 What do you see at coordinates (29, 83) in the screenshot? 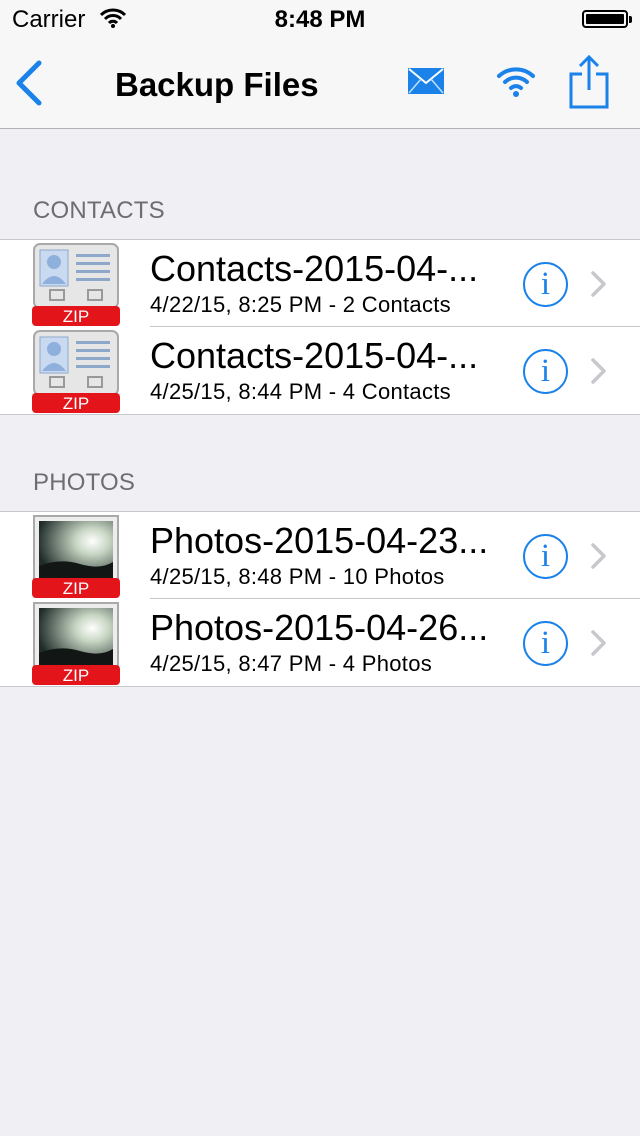
I see `back-chevron-icon` at bounding box center [29, 83].